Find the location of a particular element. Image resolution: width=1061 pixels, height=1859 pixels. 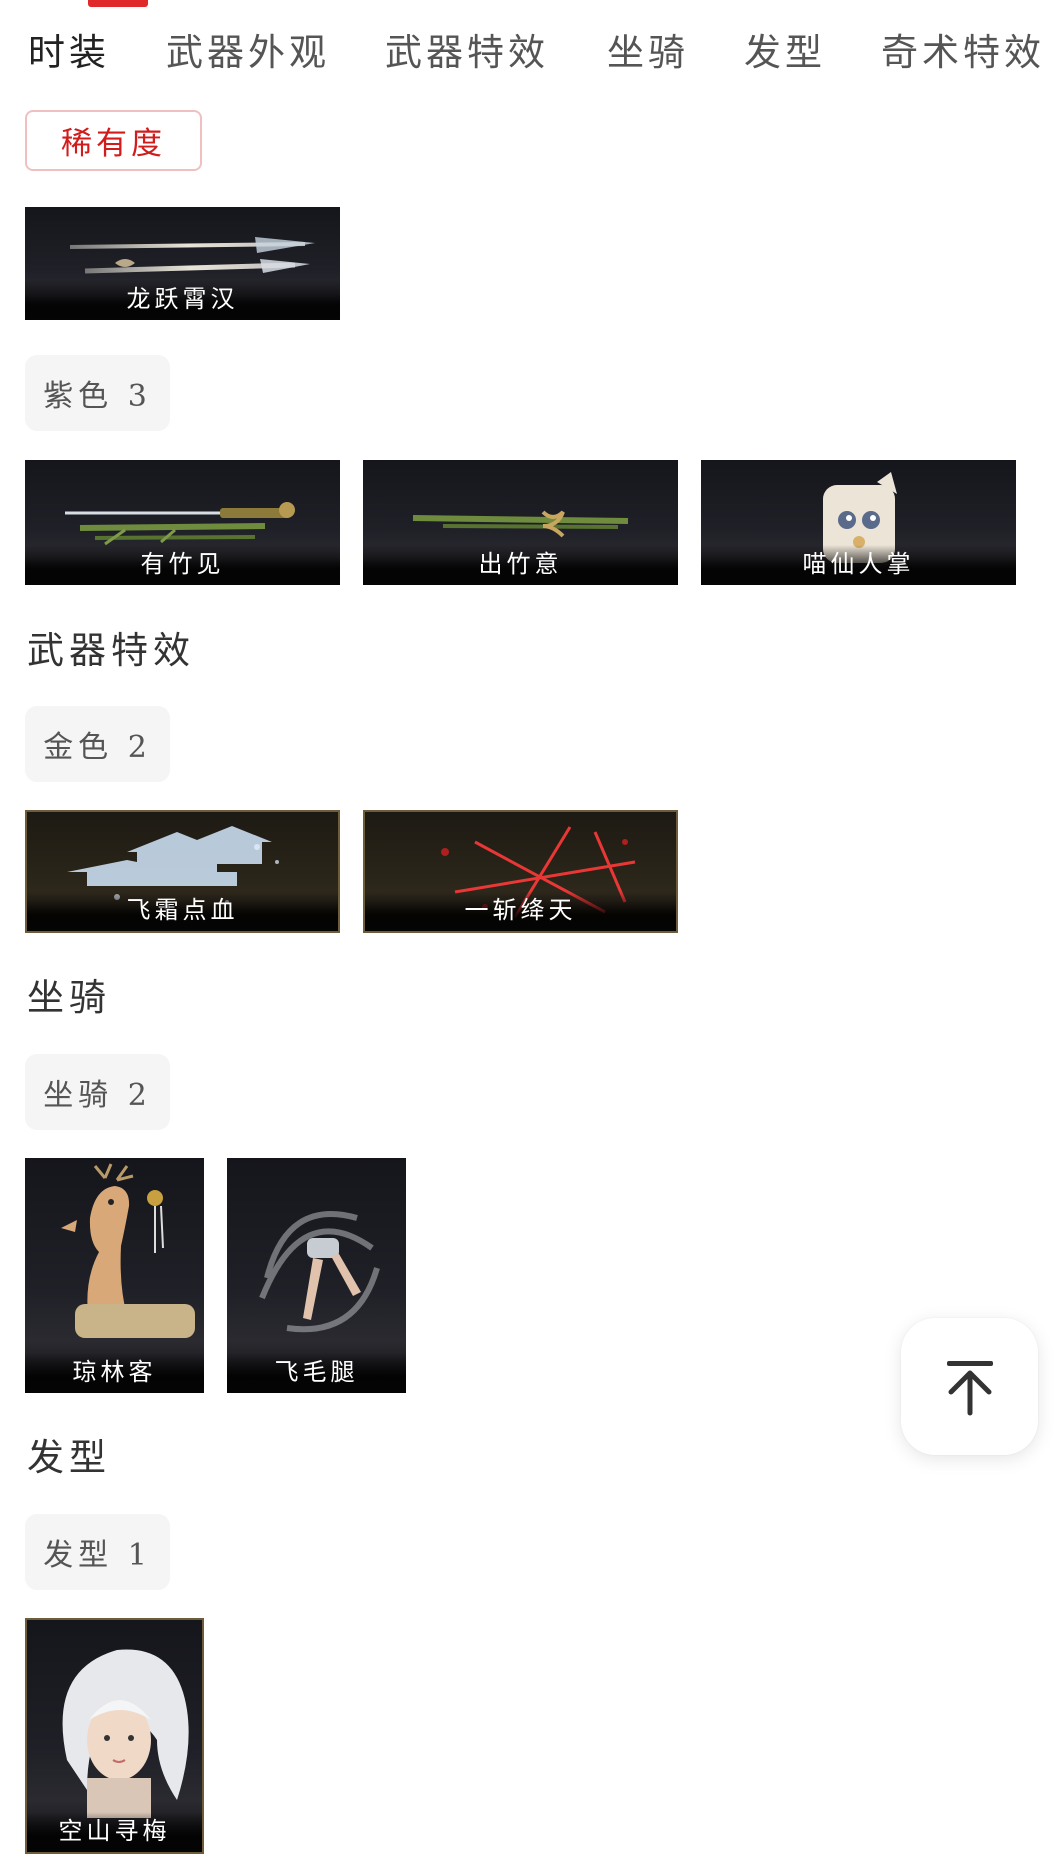

rarity-chip-gold: 金色 2 is located at coordinates (97, 744).